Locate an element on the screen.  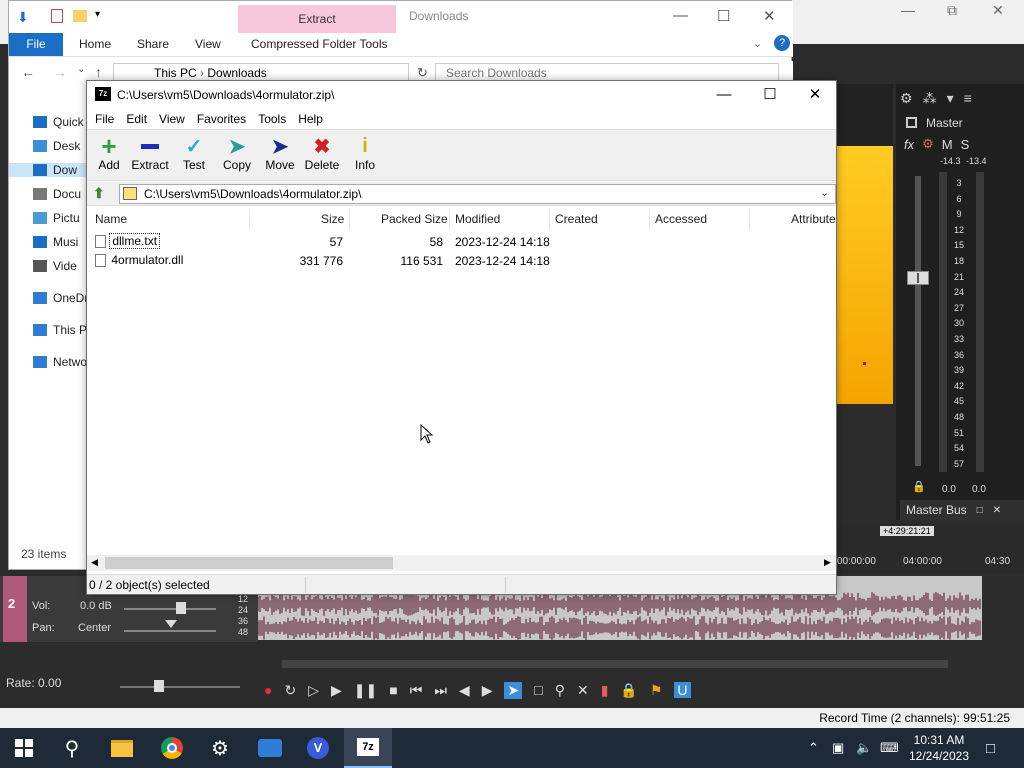
sparkle-icon: ⁂ is located at coordinates (930, 98).